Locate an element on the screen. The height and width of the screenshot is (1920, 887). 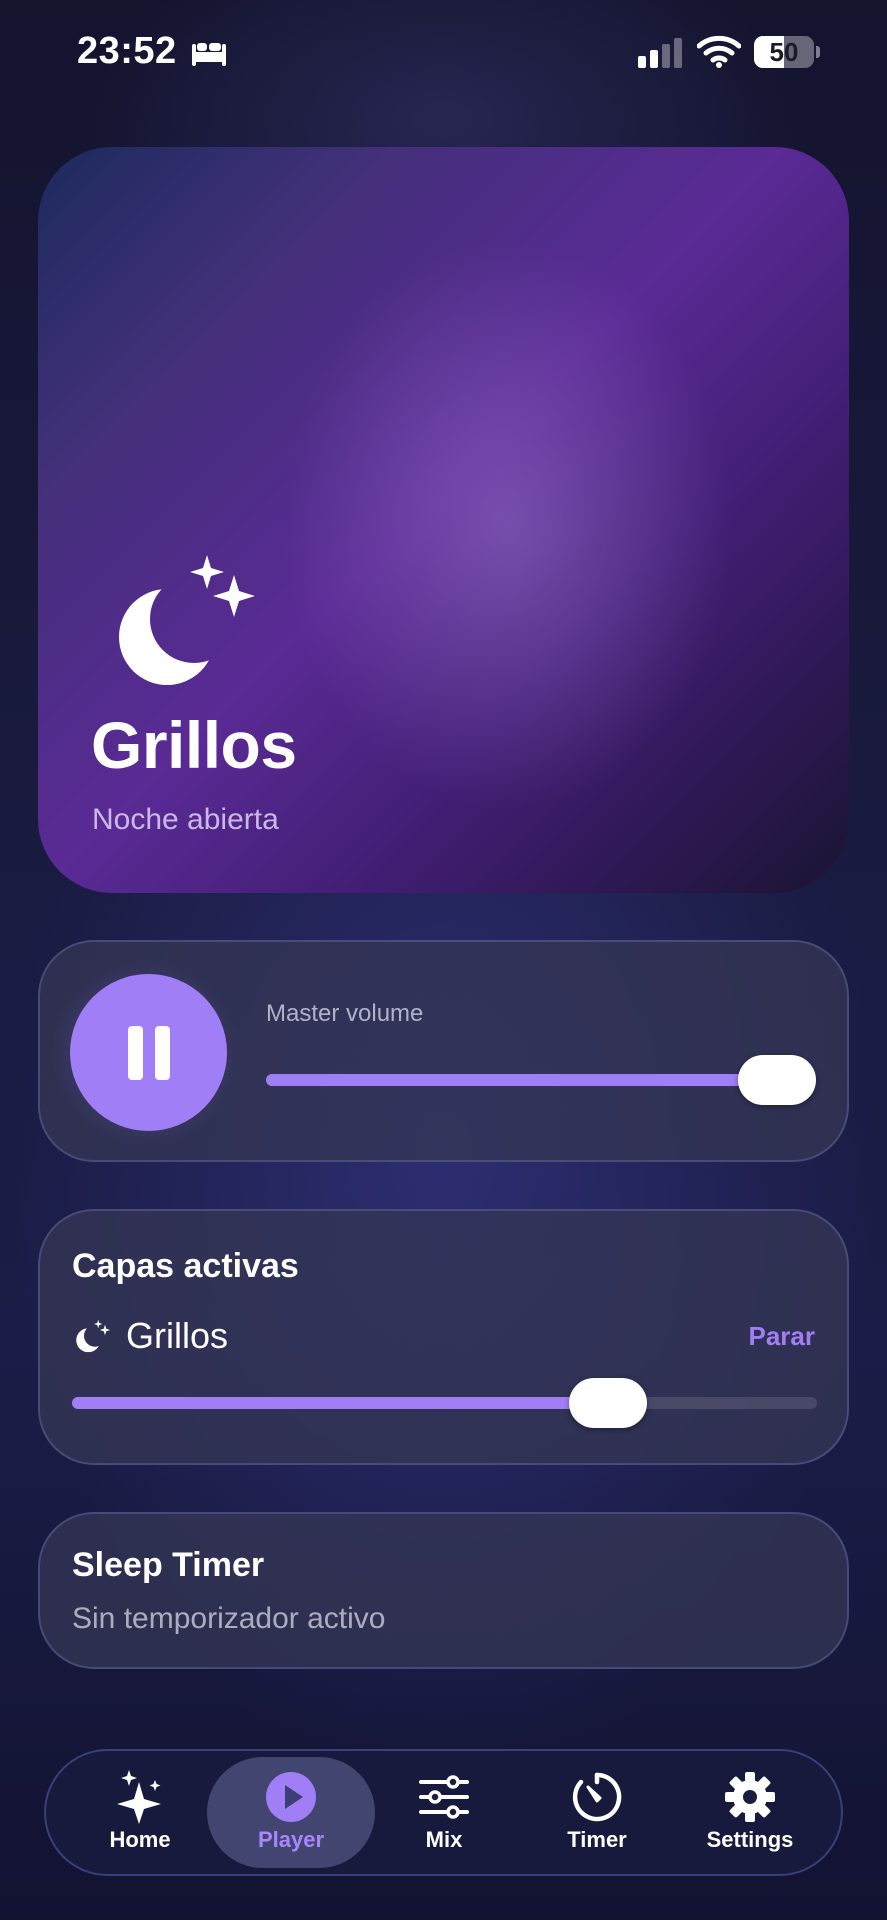
layer-name: Grillos is located at coordinates (177, 1335).